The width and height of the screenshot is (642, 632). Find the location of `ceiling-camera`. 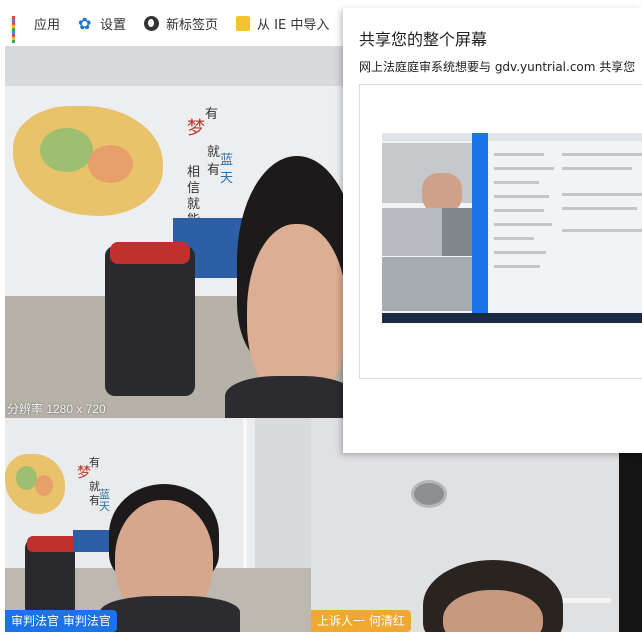

ceiling-camera is located at coordinates (429, 494).